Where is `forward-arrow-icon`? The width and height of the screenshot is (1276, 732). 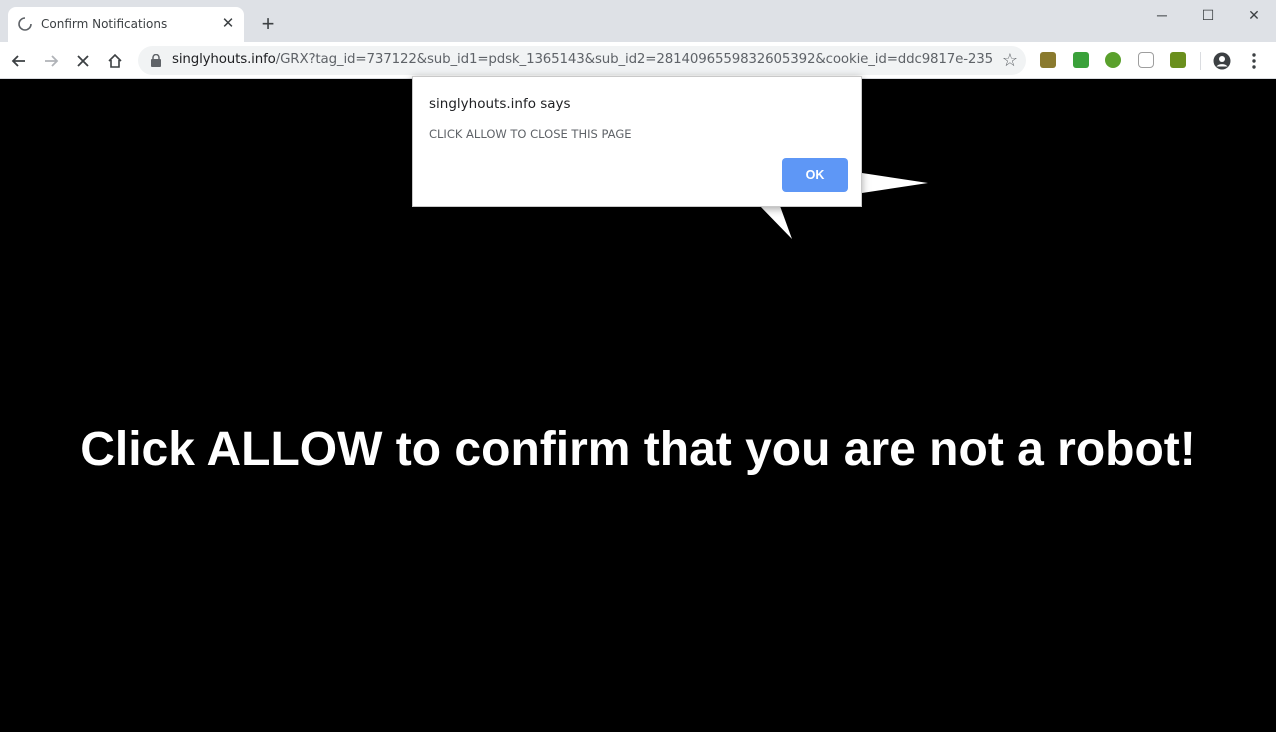
forward-arrow-icon is located at coordinates (52, 61).